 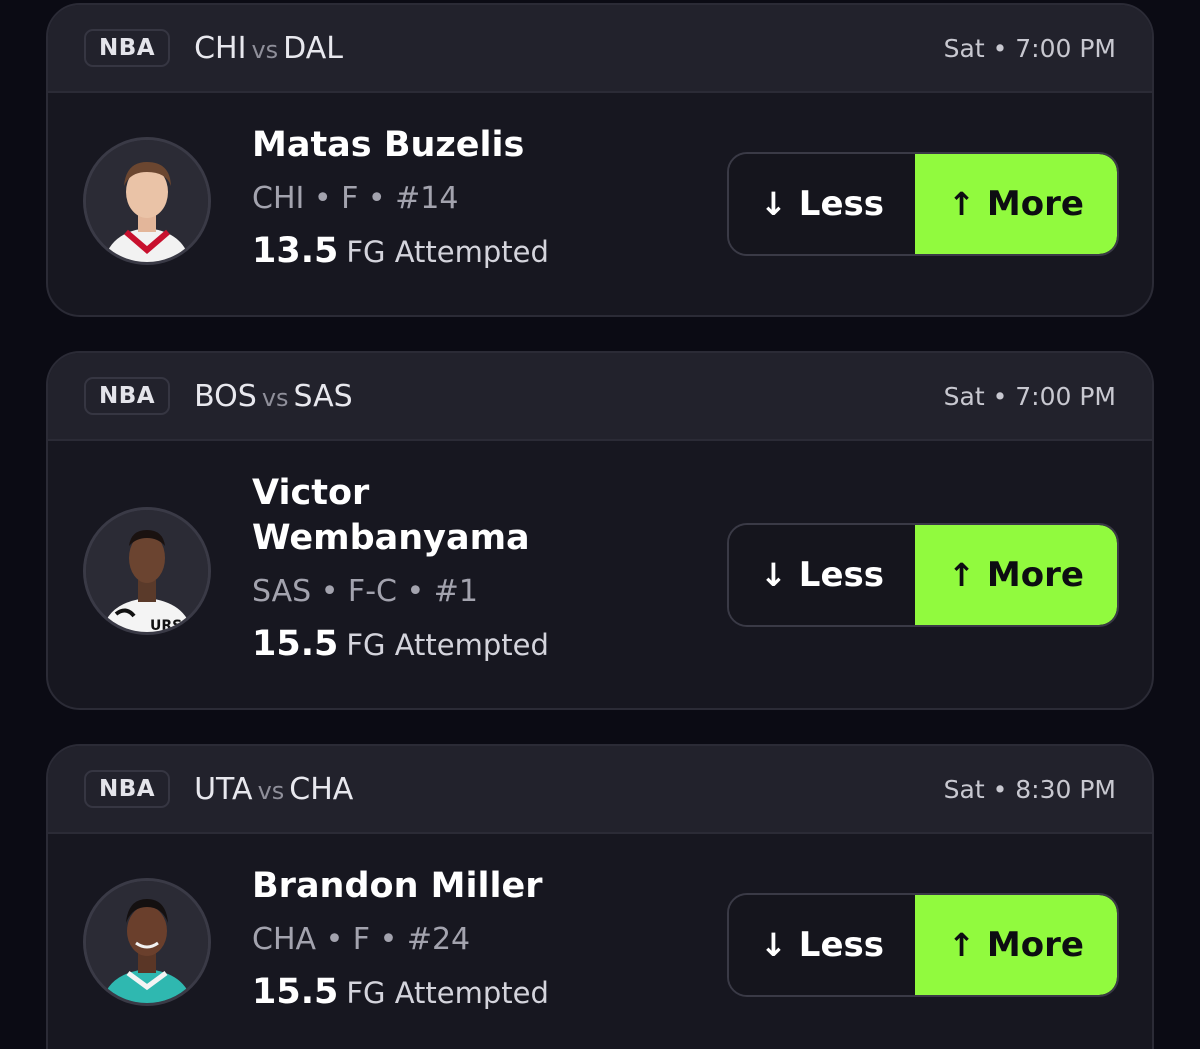 I want to click on projection-value: 13.5, so click(x=295, y=251).